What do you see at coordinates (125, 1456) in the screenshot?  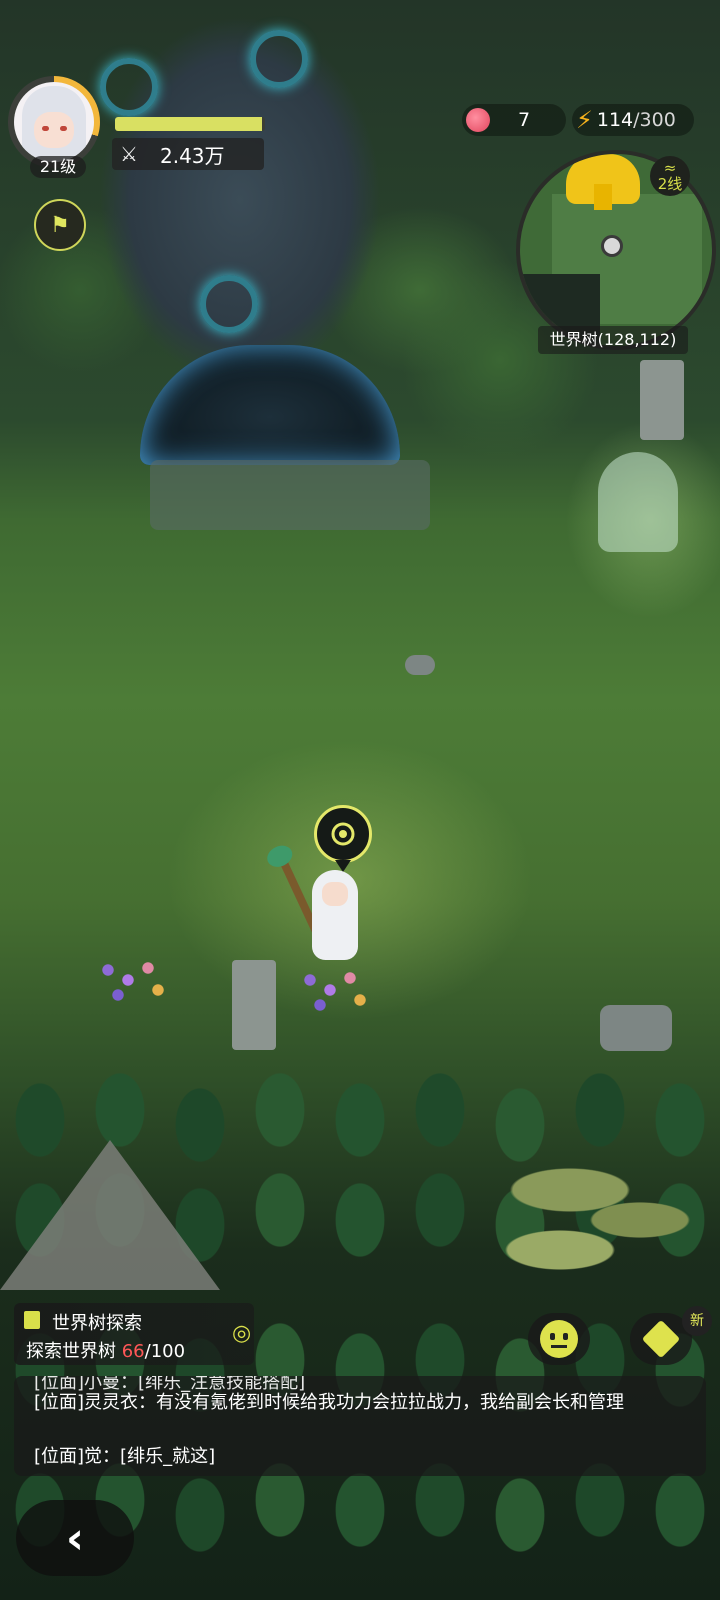 I see `chat-message: [位面]觉：[绯乐_就这]` at bounding box center [125, 1456].